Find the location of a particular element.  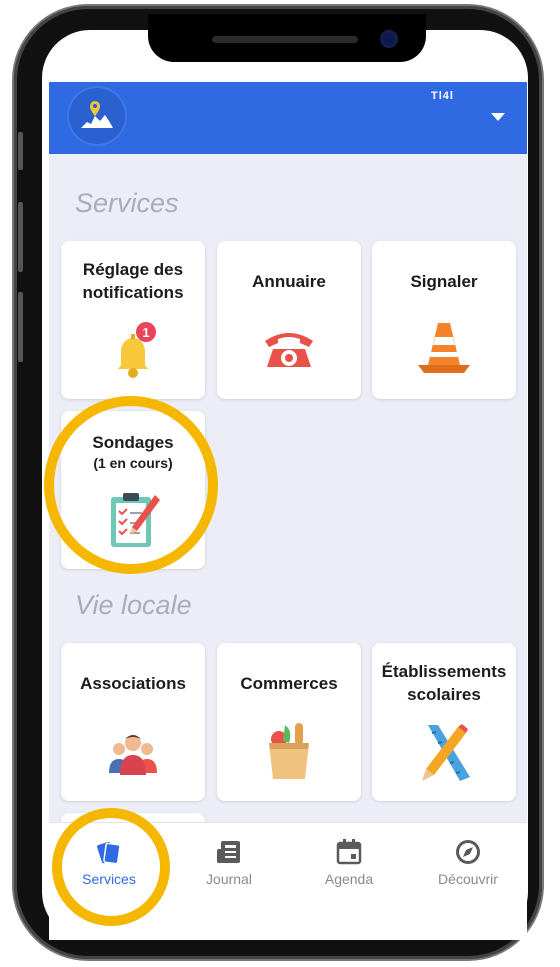

card-etablissements-scolaires: Établissements scolaires is located at coordinates (444, 722).